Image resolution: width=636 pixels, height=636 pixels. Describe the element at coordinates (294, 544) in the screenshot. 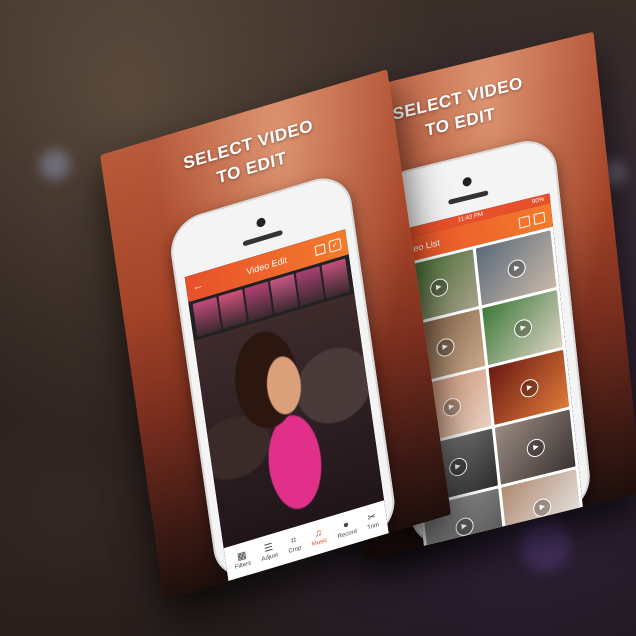

I see `tool-crop: ⌗ Crop` at that location.